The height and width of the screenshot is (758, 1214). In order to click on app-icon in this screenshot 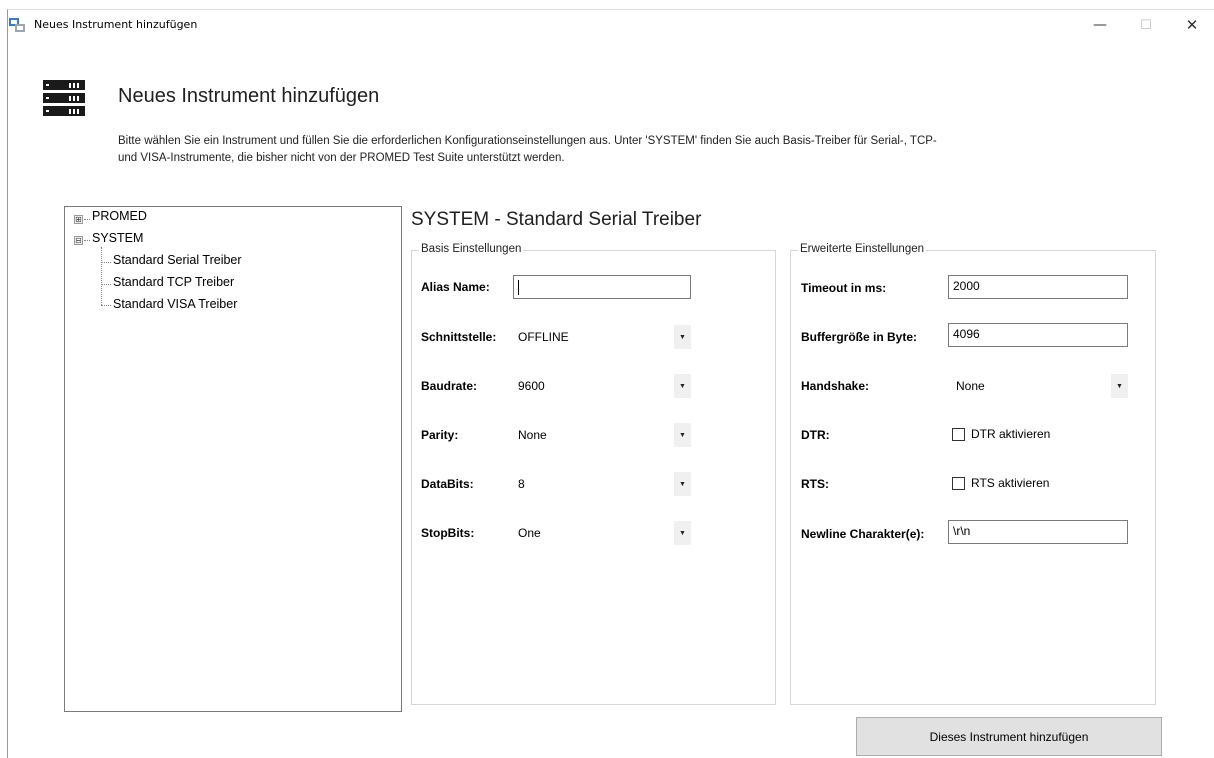, I will do `click(17, 25)`.